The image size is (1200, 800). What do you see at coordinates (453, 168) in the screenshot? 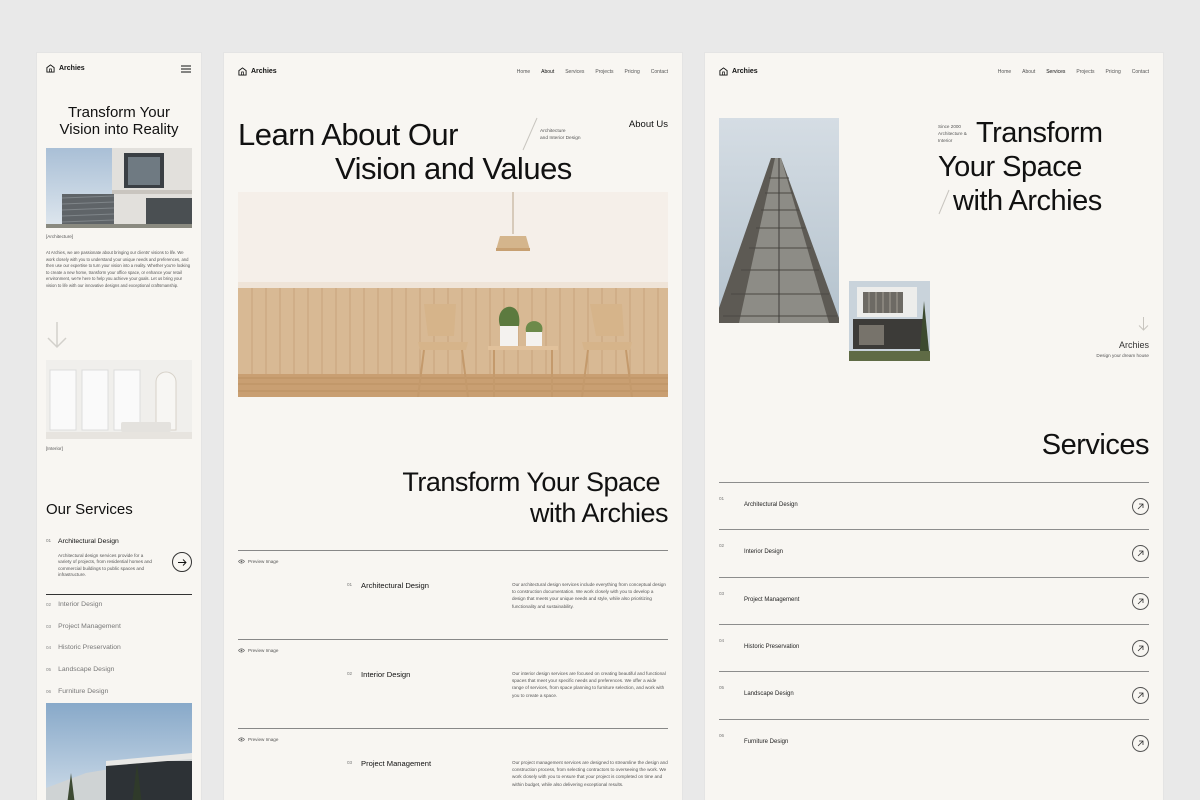
I see `about-title-line-2: Vision and Values` at bounding box center [453, 168].